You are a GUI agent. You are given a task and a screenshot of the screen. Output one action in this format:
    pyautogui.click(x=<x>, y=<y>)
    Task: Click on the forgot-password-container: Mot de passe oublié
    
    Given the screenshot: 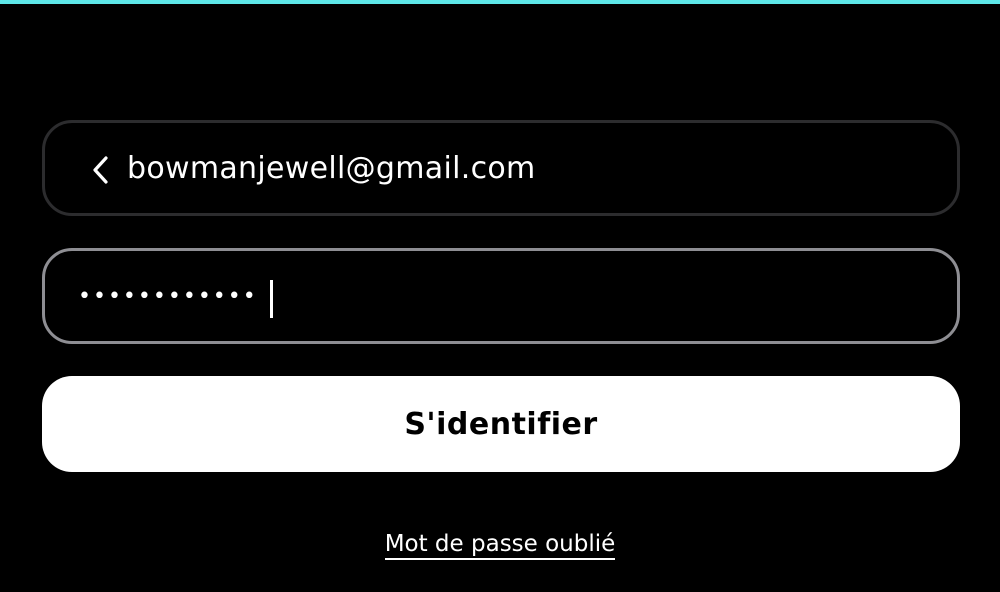 What is the action you would take?
    pyautogui.click(x=500, y=544)
    